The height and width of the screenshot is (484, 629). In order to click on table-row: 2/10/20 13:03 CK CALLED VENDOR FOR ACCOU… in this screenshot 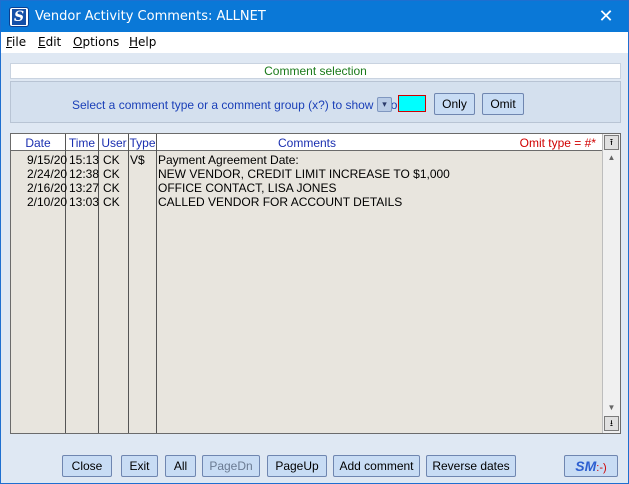, I will do `click(306, 202)`.